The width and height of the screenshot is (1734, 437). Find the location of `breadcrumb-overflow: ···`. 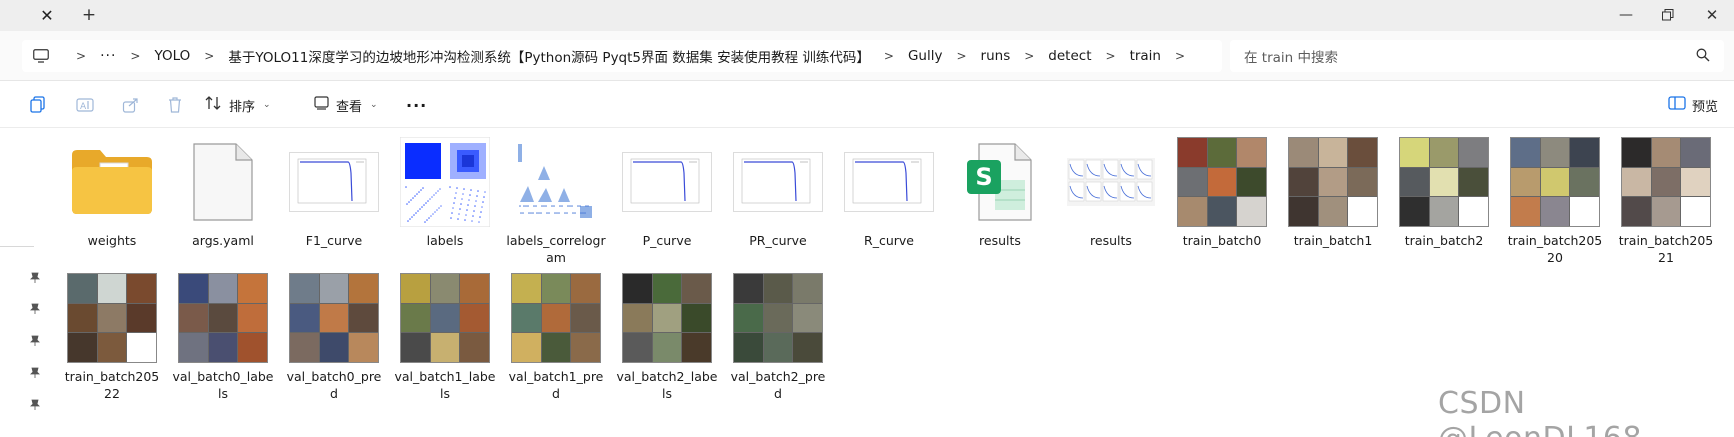

breadcrumb-overflow: ··· is located at coordinates (108, 56).